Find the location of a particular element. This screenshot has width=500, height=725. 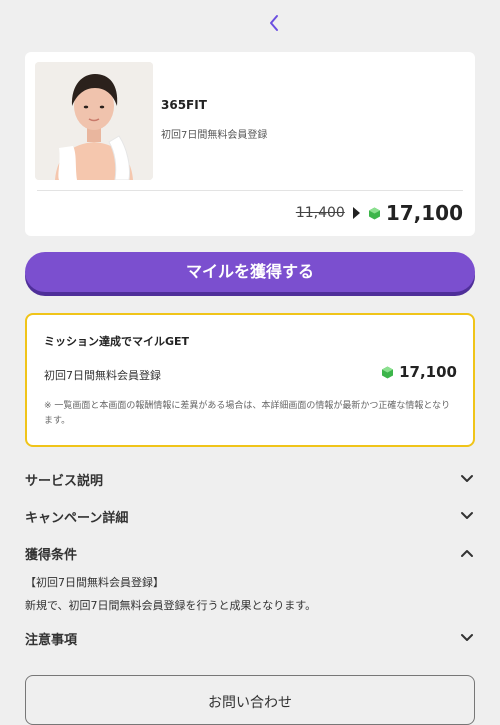

accordion-campaign: キャンペーン詳細 is located at coordinates (250, 516).